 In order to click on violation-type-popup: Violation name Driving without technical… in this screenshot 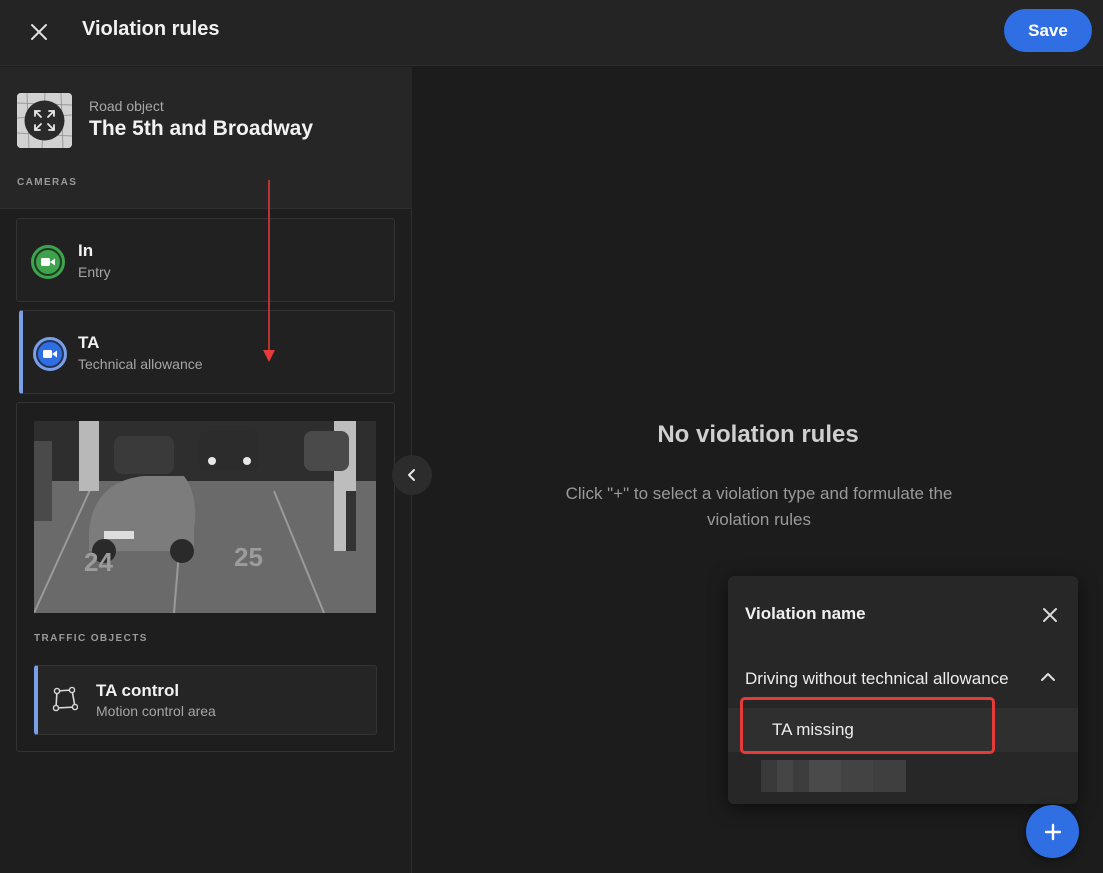, I will do `click(903, 690)`.